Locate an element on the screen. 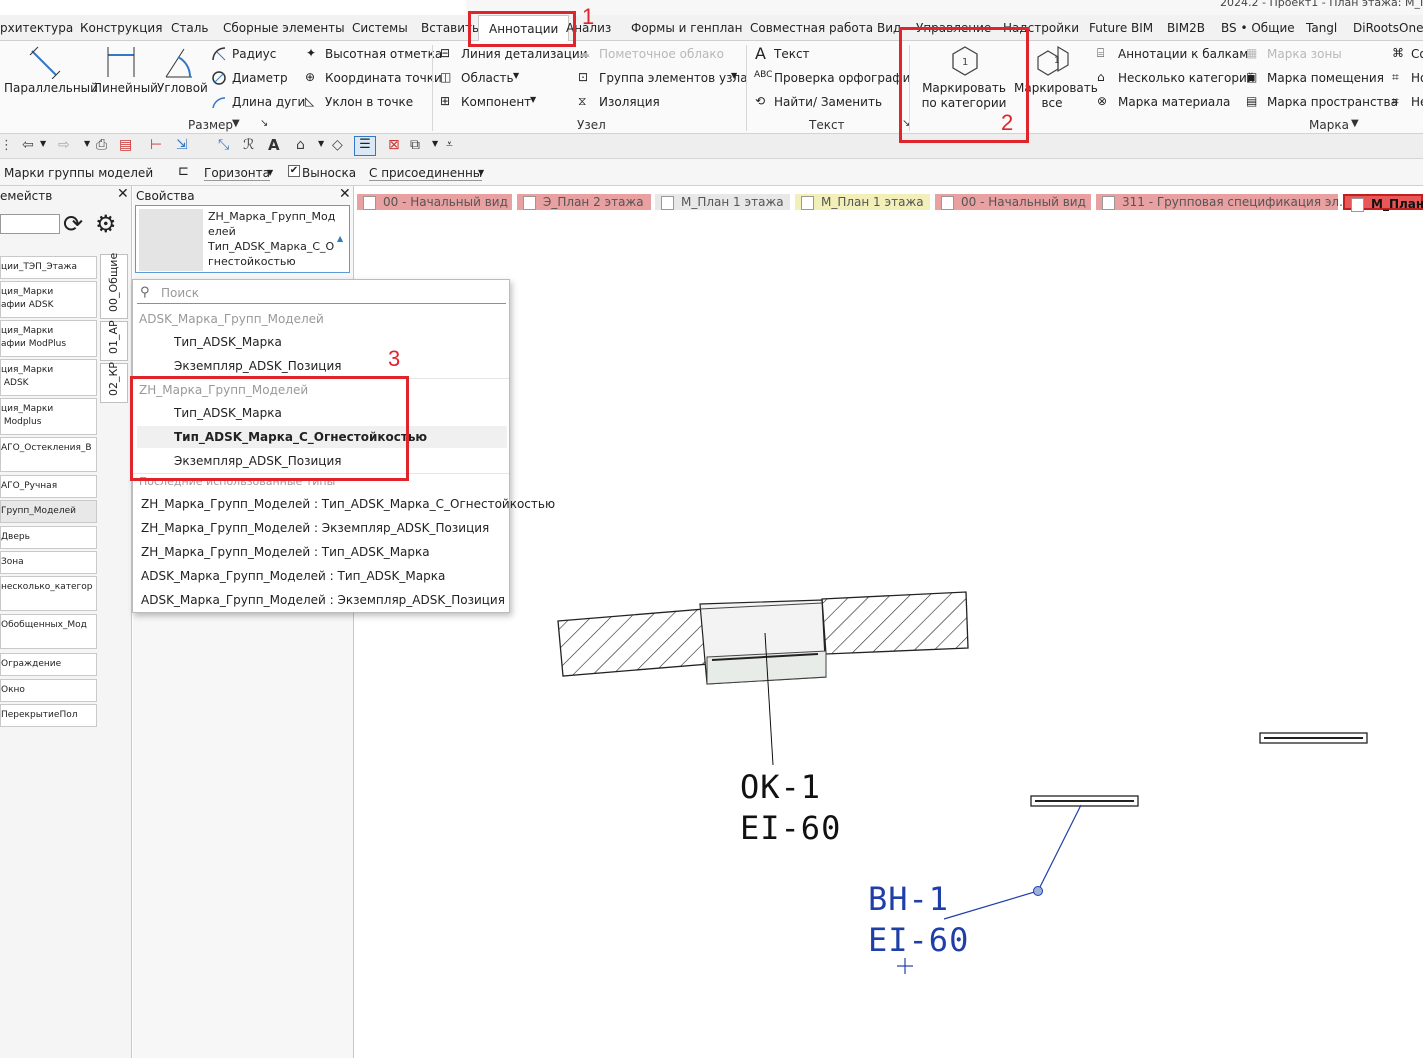 The width and height of the screenshot is (1423, 1058). more-tag-button-3: Не is located at coordinates (1417, 102).